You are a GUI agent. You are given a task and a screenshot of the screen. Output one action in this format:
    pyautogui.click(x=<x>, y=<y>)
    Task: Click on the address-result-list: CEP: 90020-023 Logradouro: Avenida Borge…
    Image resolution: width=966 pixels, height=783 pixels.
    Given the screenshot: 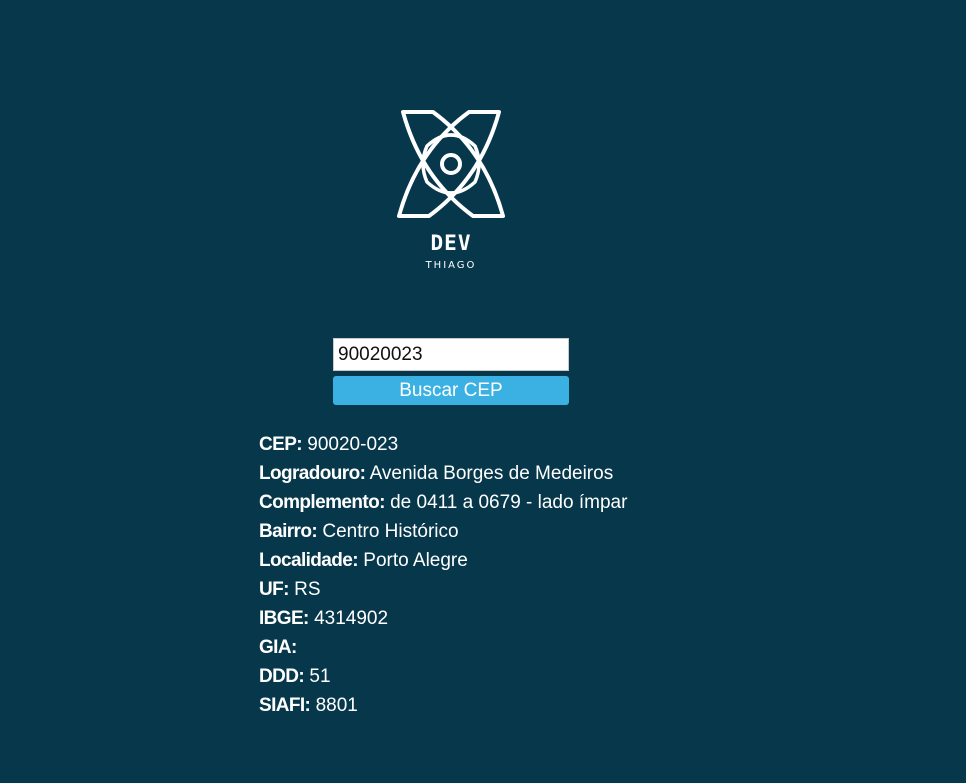 What is the action you would take?
    pyautogui.click(x=443, y=575)
    